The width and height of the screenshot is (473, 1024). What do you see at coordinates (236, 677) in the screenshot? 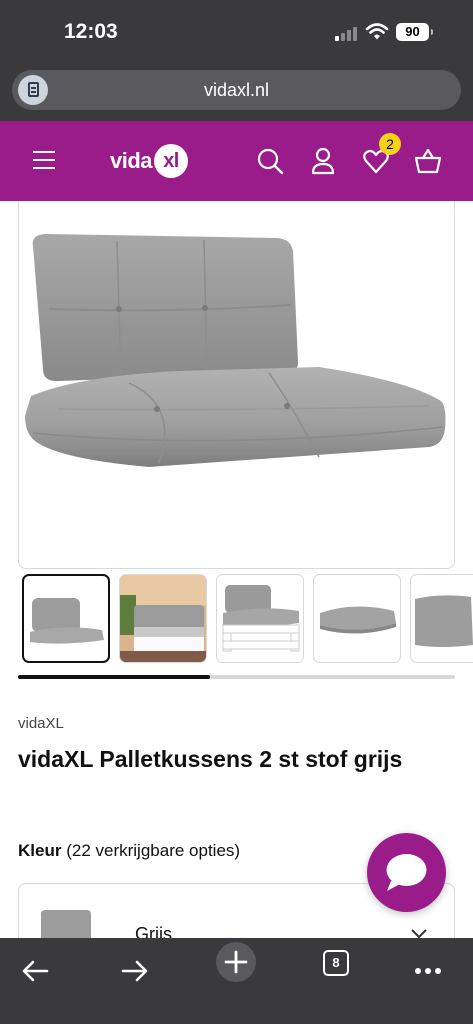
I see `gallery-scroll-track` at bounding box center [236, 677].